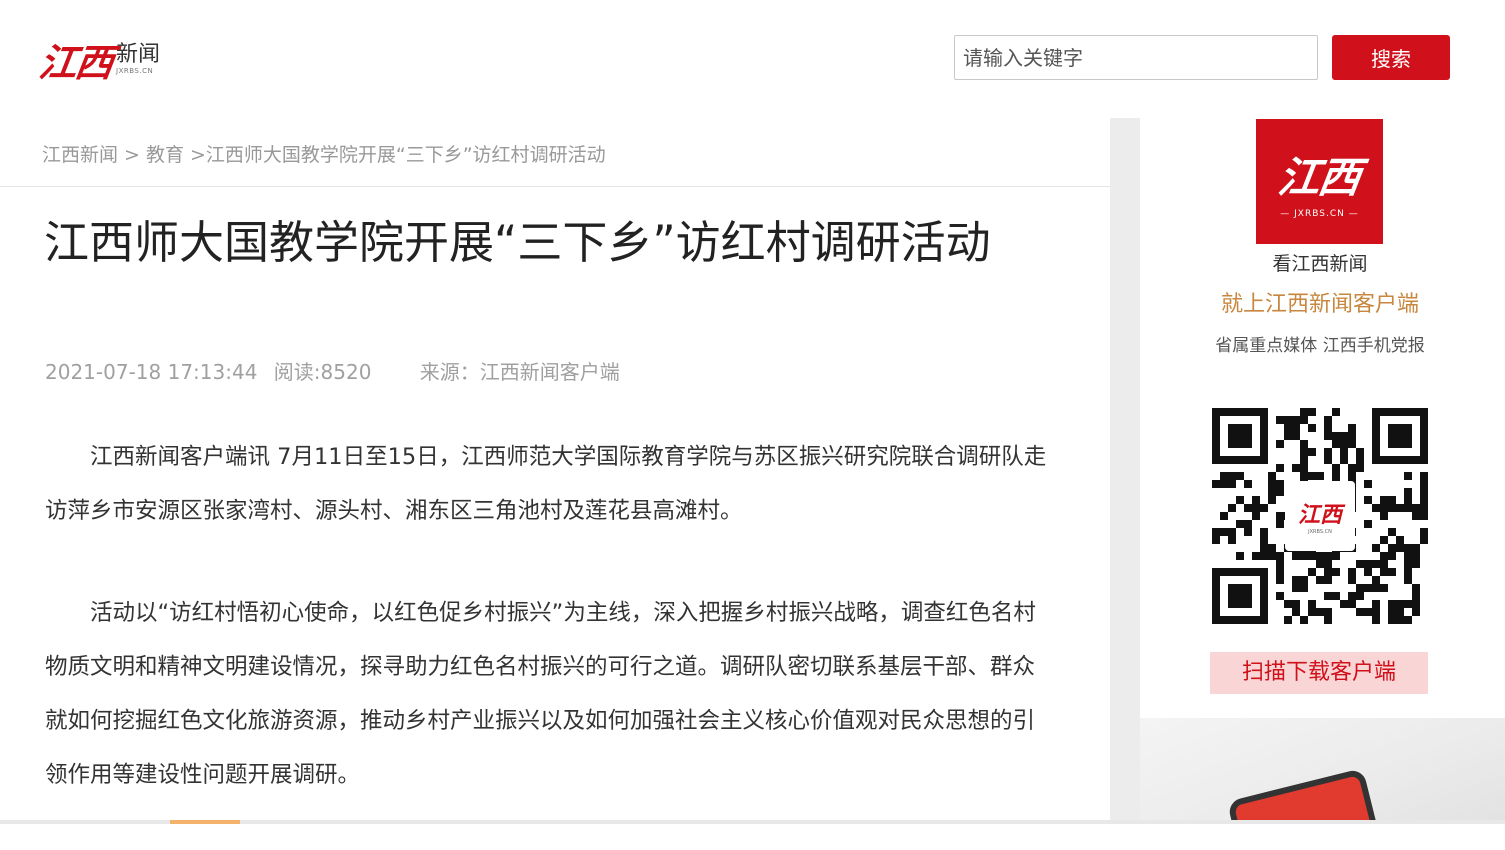 This screenshot has width=1505, height=850. What do you see at coordinates (517, 242) in the screenshot?
I see `article-title: 江西师大国教学院开展“三下乡”访红村调研活动` at bounding box center [517, 242].